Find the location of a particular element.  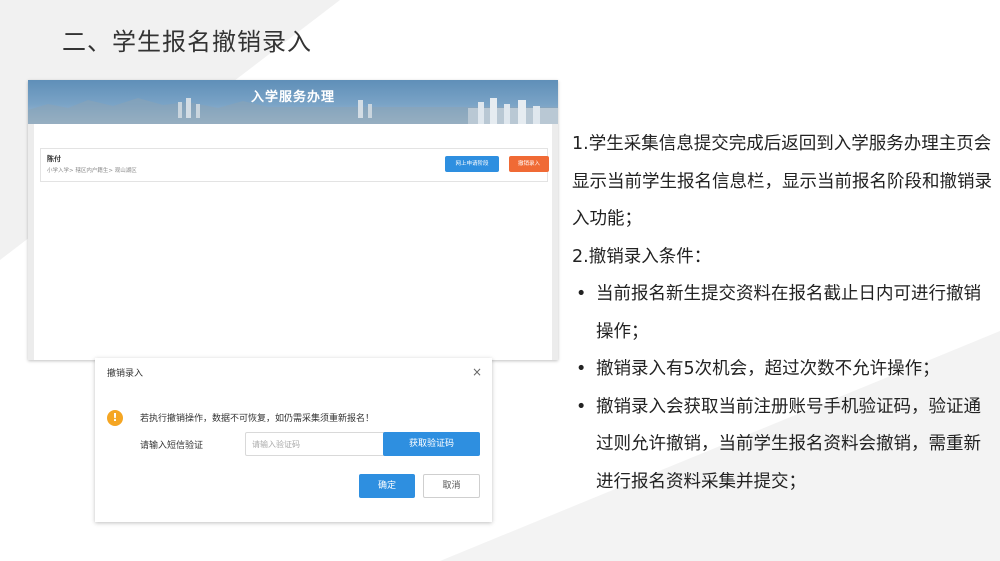

warning-text: 若执行撤销操作，数据不可恢复，如仍需采集须重新报名！ is located at coordinates (257, 419).